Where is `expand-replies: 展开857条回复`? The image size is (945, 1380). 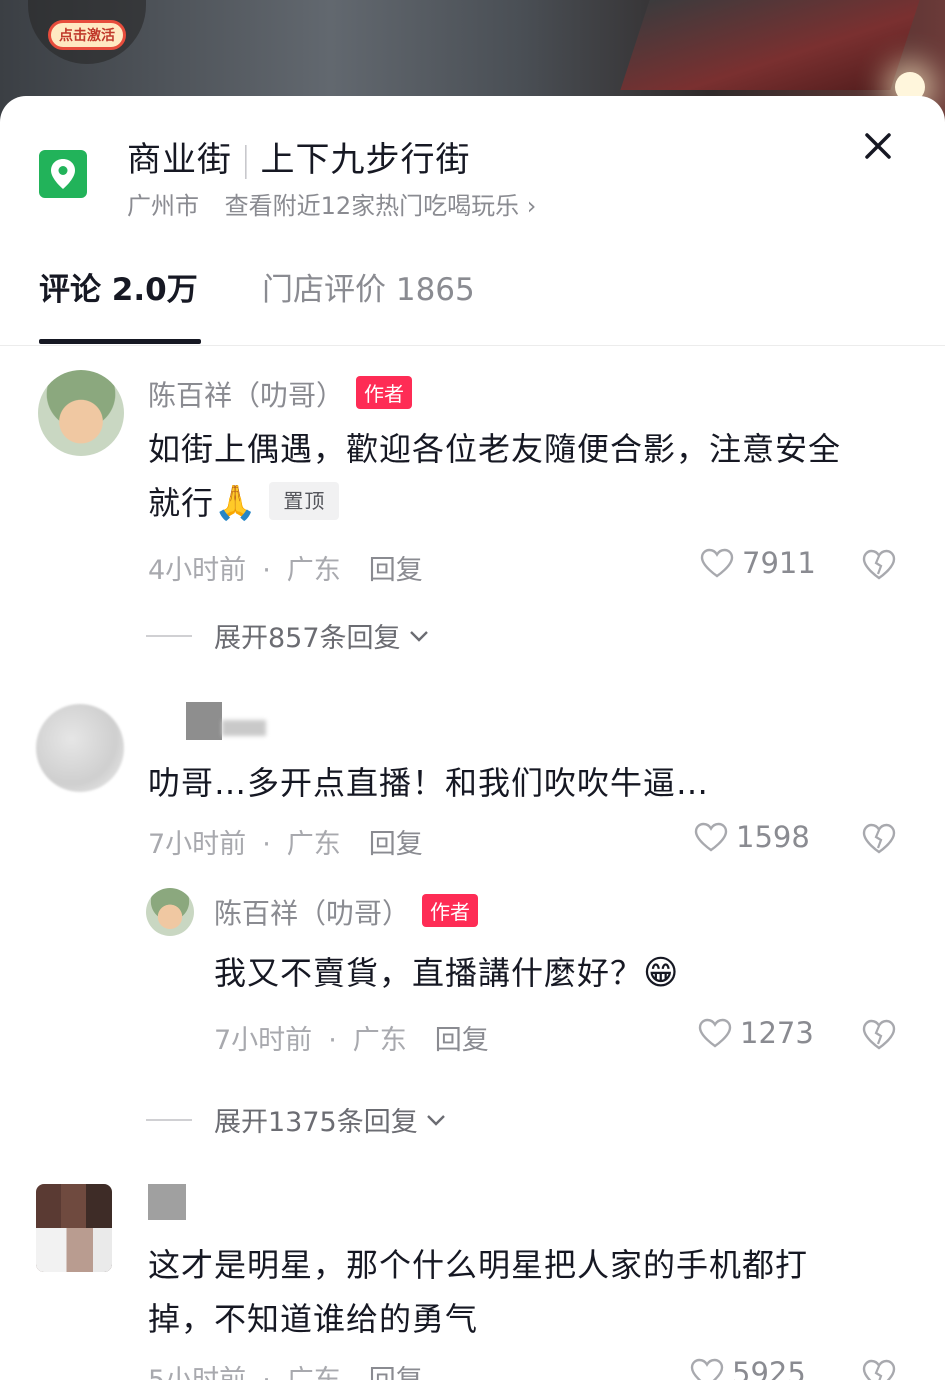 expand-replies: 展开857条回复 is located at coordinates (288, 635).